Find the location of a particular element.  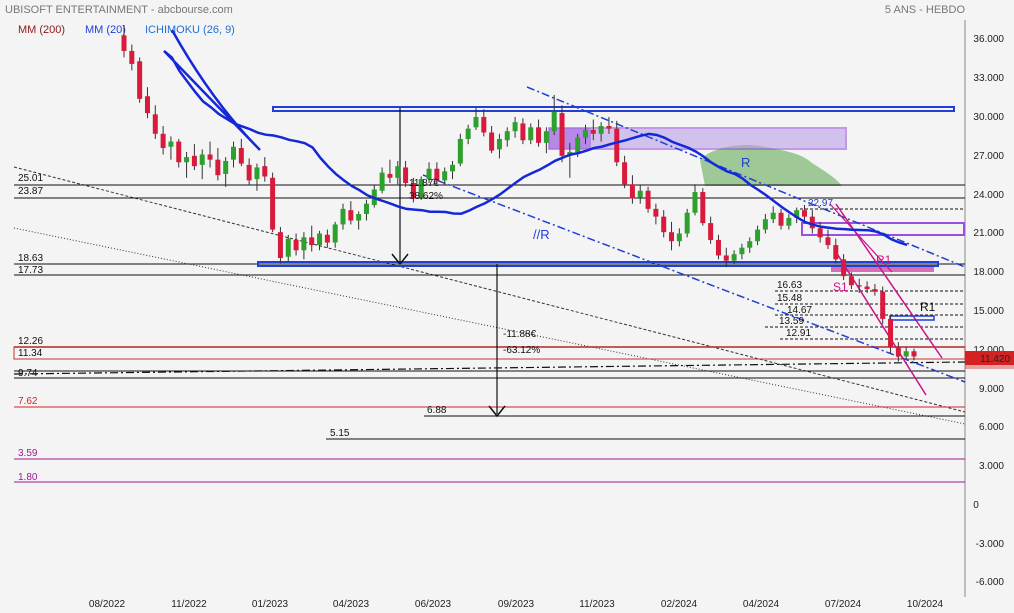

level-label: 18.63 is located at coordinates (30, 258).